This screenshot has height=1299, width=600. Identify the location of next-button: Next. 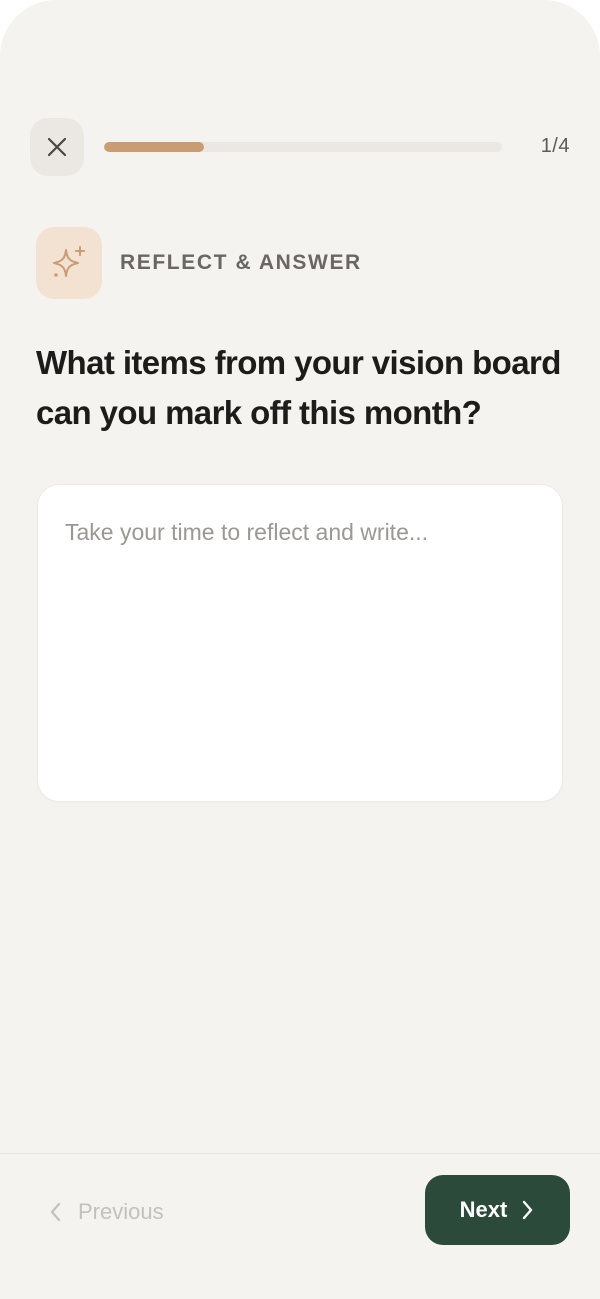
(497, 1210).